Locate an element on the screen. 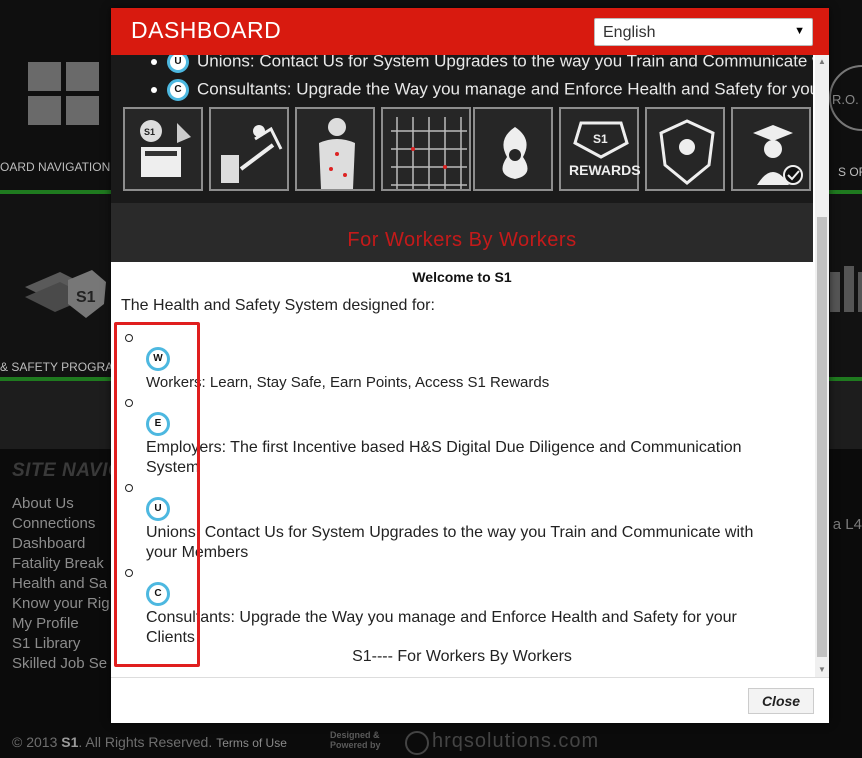 The height and width of the screenshot is (758, 862). close-button: Close is located at coordinates (781, 701).